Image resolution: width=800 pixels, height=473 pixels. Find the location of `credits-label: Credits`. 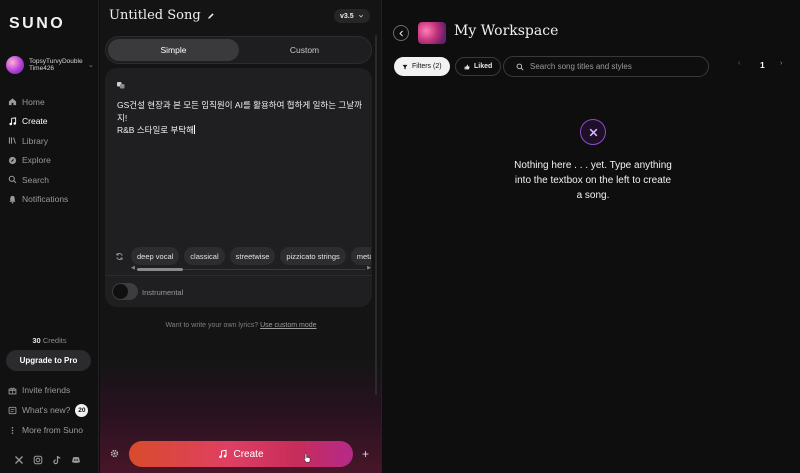

credits-label: Credits is located at coordinates (54, 340).